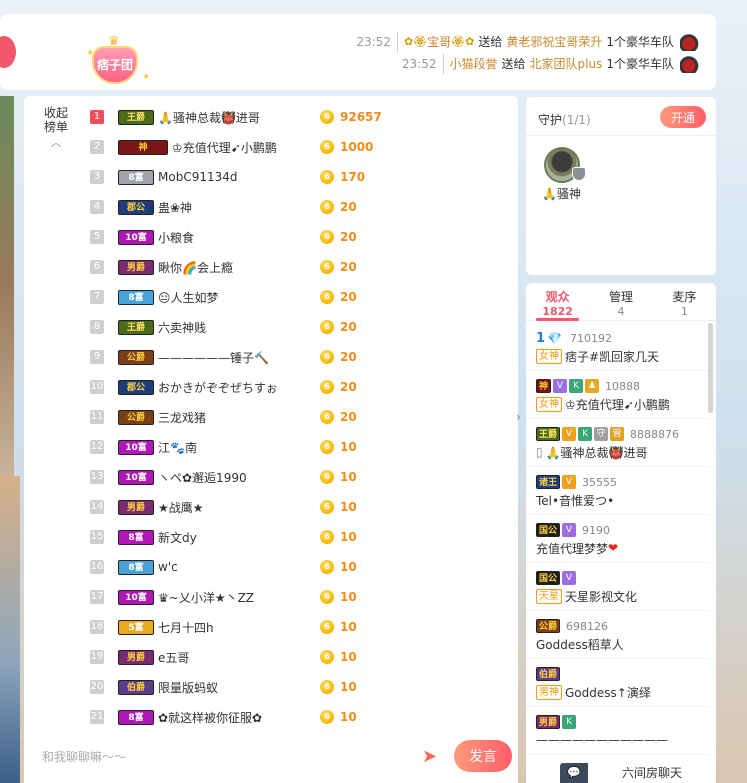  I want to click on notice-receiver: 北家团队plus, so click(566, 64).